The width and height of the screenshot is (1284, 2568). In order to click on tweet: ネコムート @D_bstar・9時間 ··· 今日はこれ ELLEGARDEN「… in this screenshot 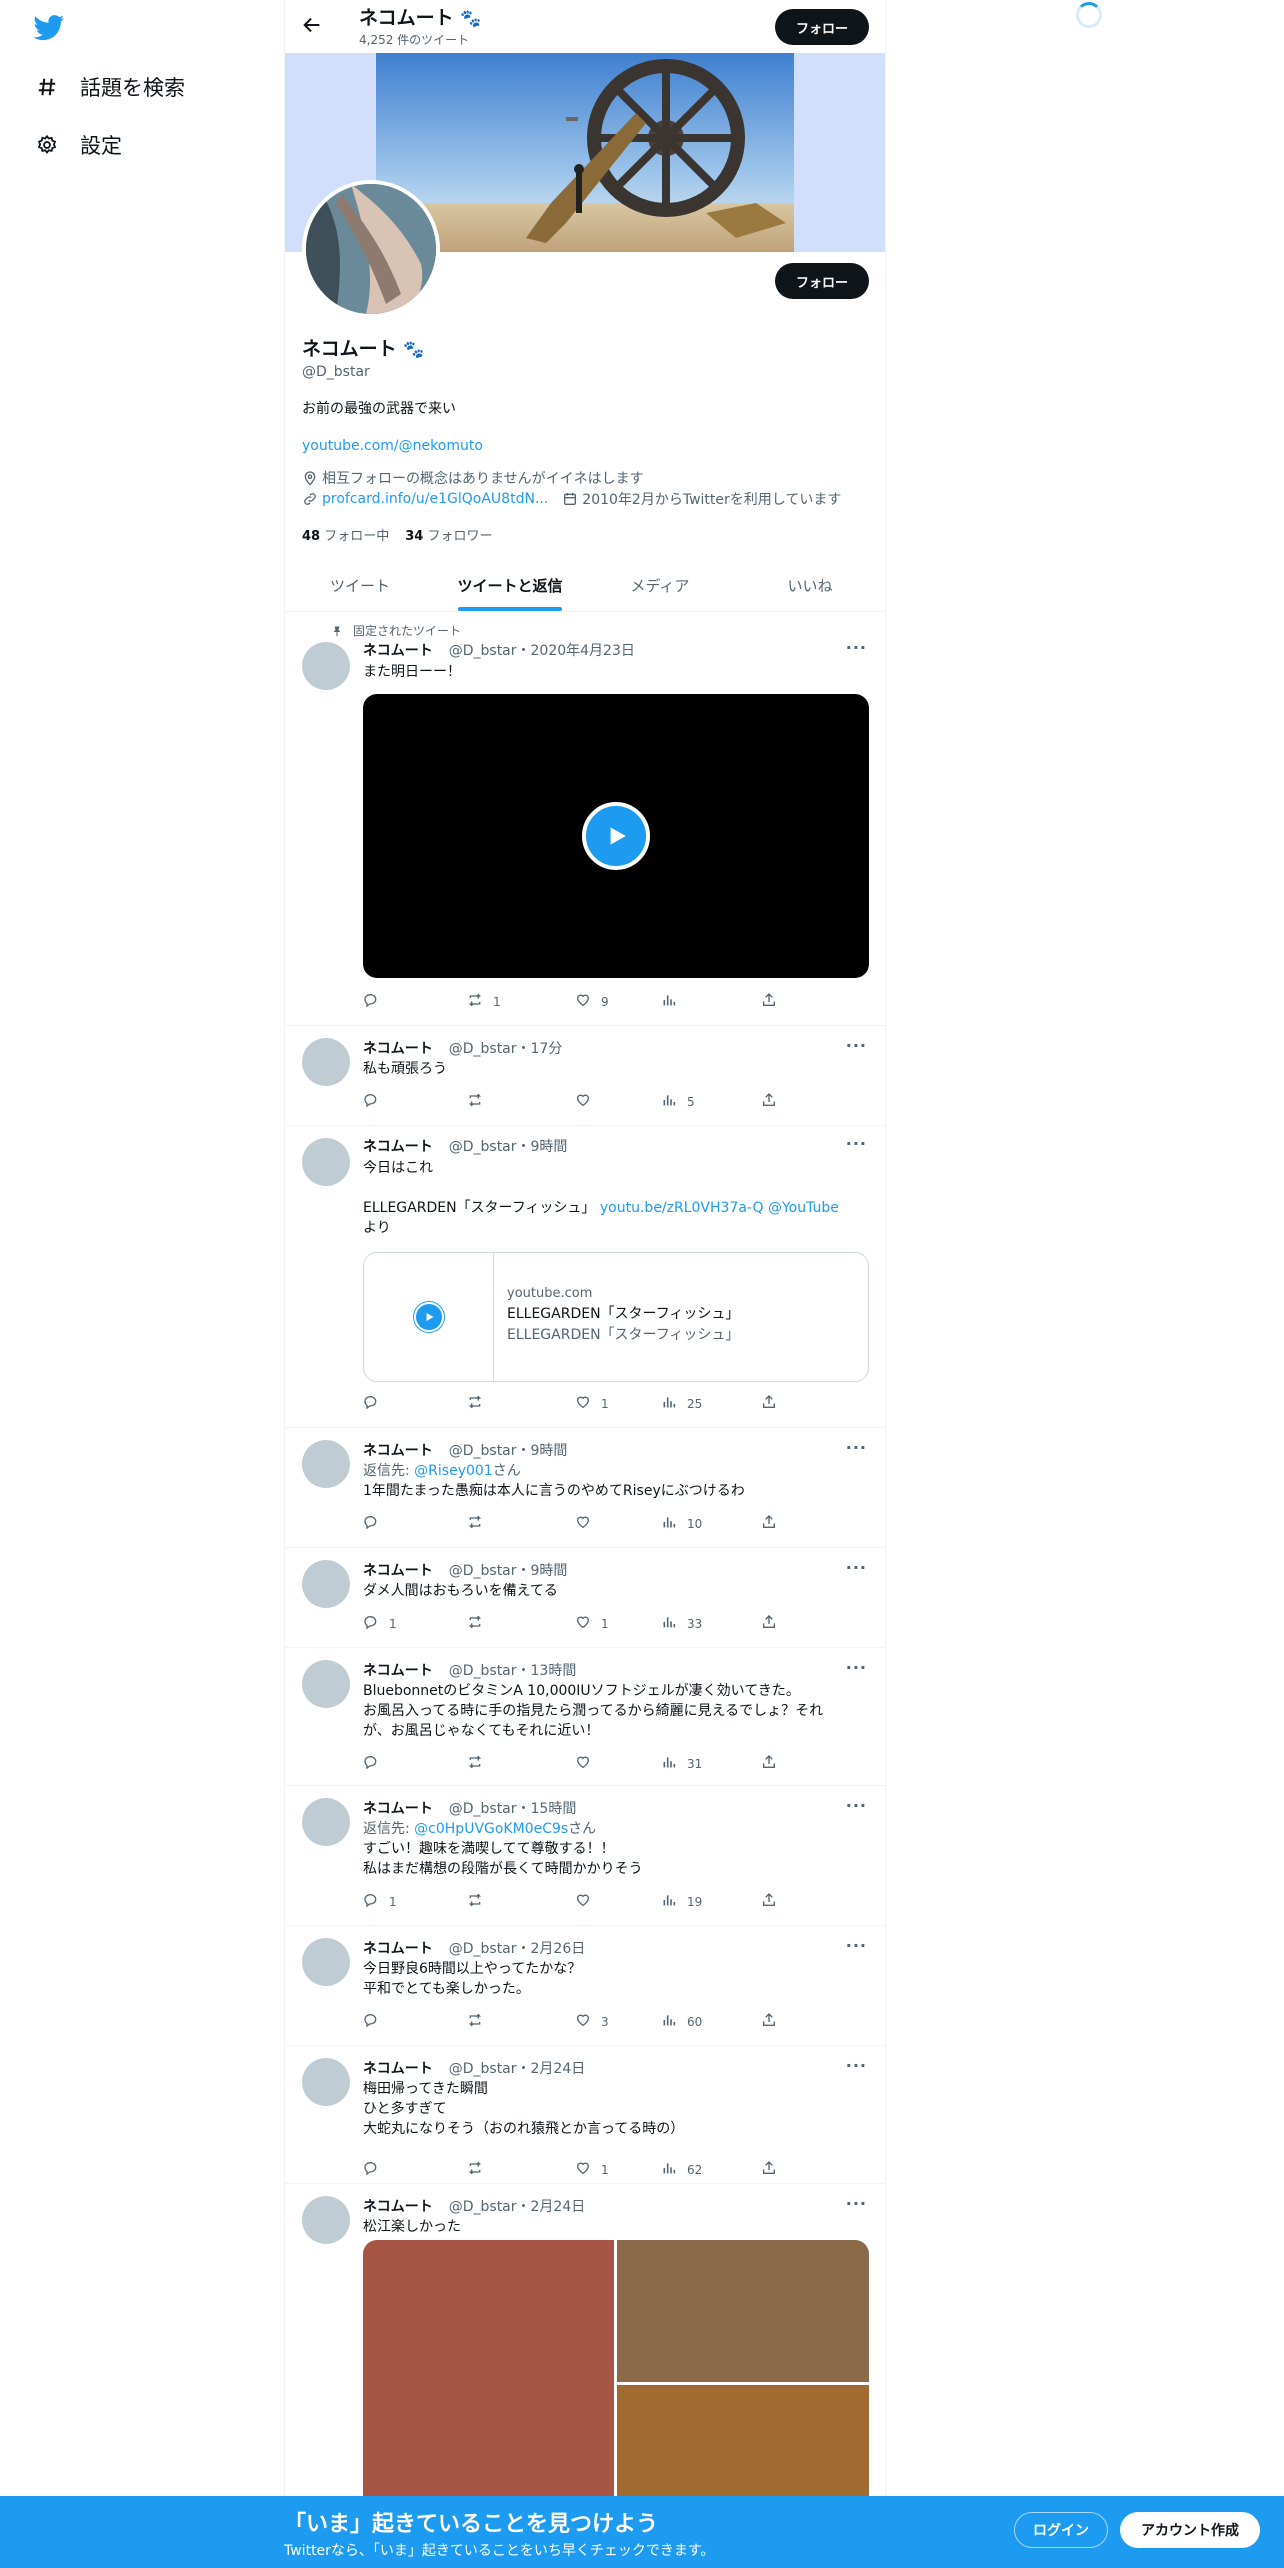, I will do `click(585, 1277)`.